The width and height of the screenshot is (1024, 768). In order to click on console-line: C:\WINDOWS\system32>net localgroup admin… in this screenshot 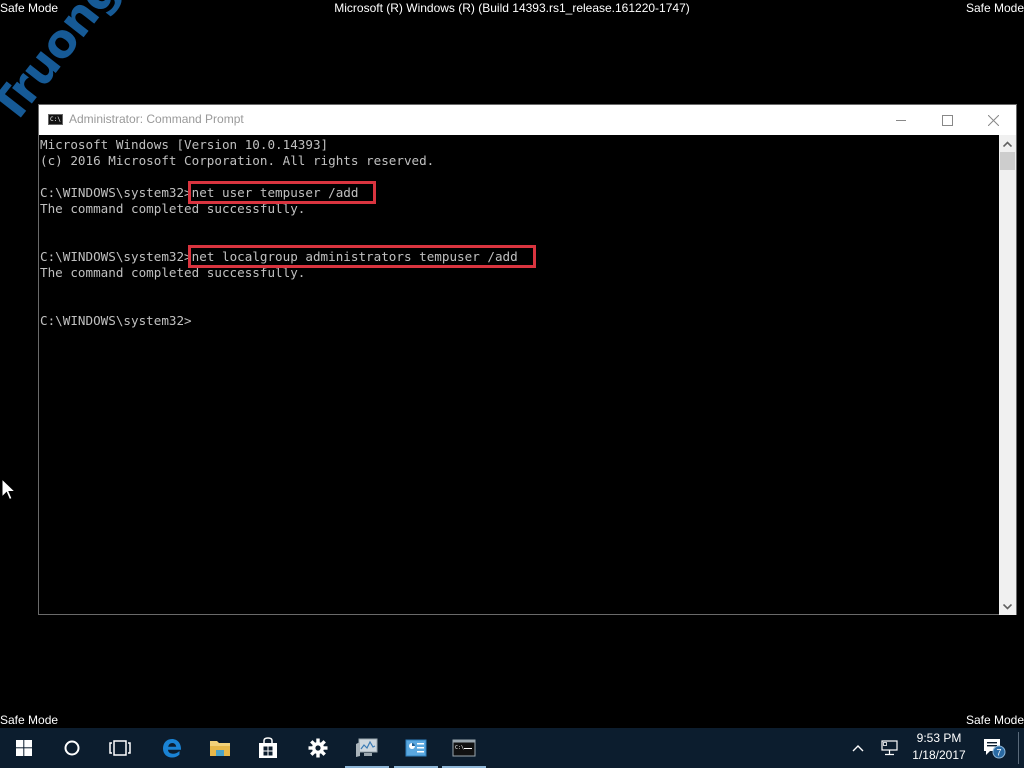, I will do `click(520, 256)`.